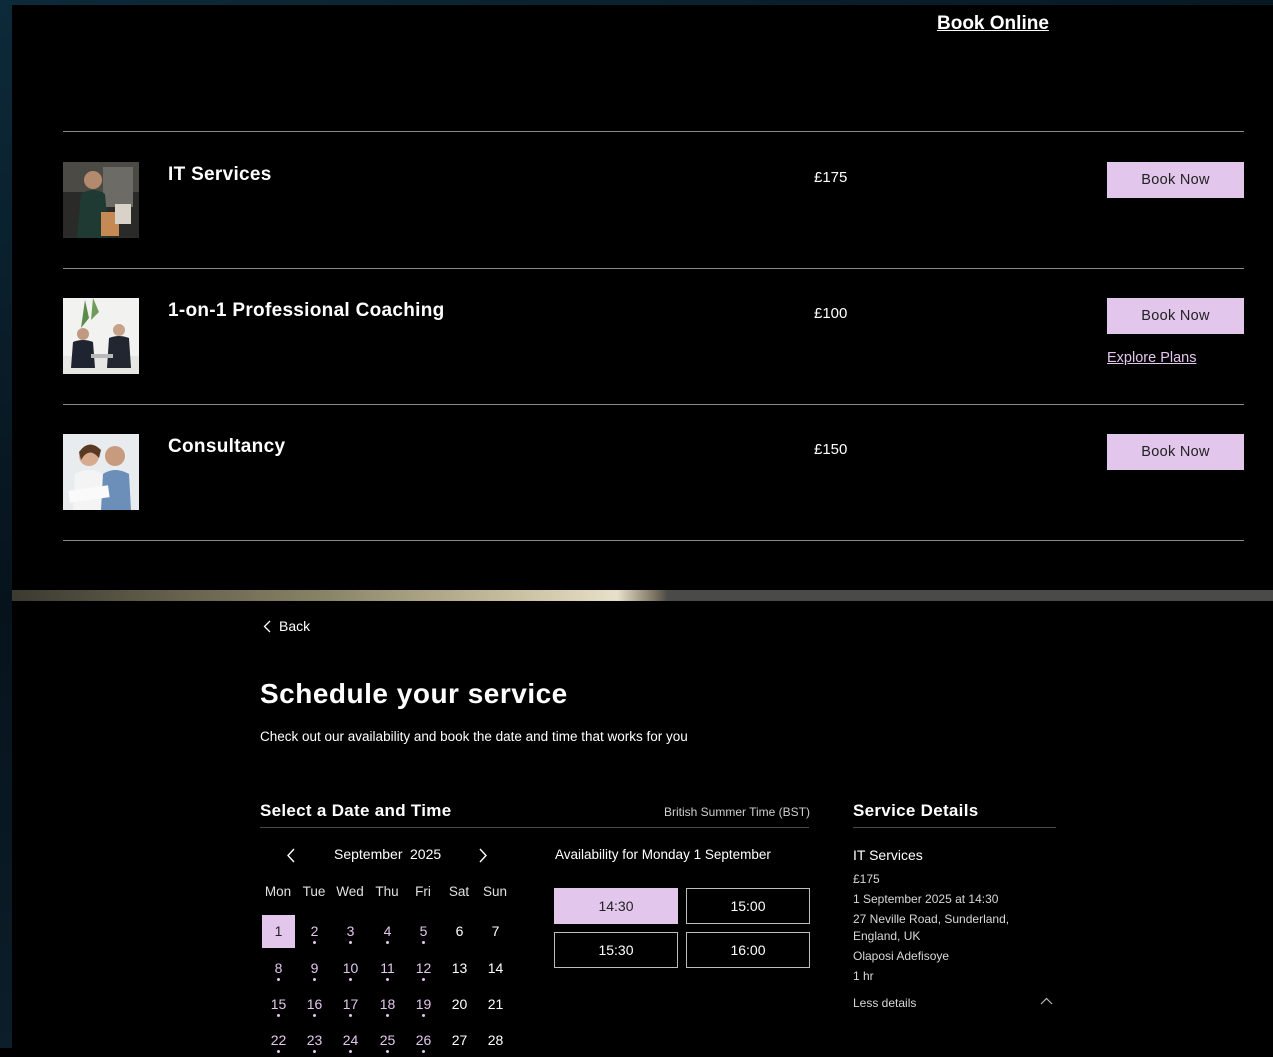 The image size is (1273, 1057). I want to click on weekday-header: Sun, so click(495, 891).